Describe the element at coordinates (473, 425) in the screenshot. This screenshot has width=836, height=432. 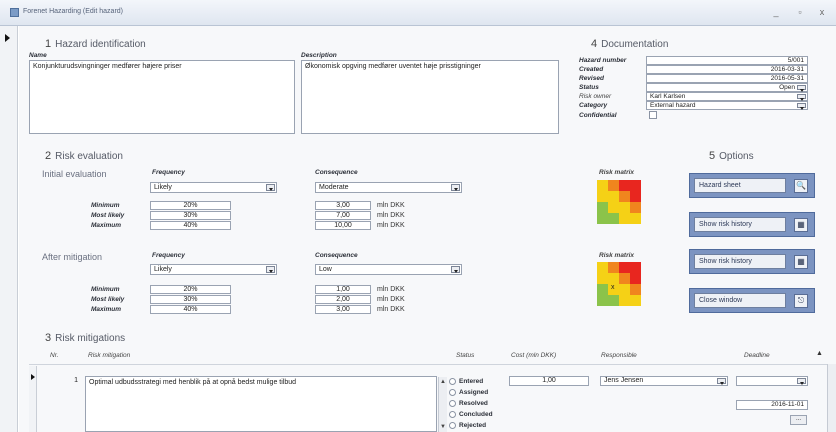
I see `status-rejected-label: Rejected` at that location.